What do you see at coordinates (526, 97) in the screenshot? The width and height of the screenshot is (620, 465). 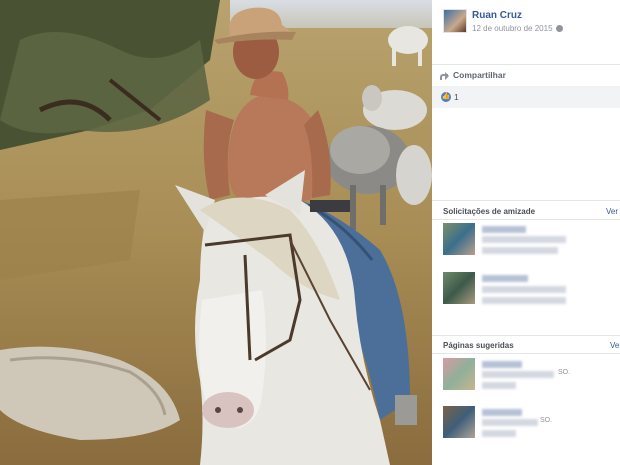 I see `likes-bar: 👍 1` at bounding box center [526, 97].